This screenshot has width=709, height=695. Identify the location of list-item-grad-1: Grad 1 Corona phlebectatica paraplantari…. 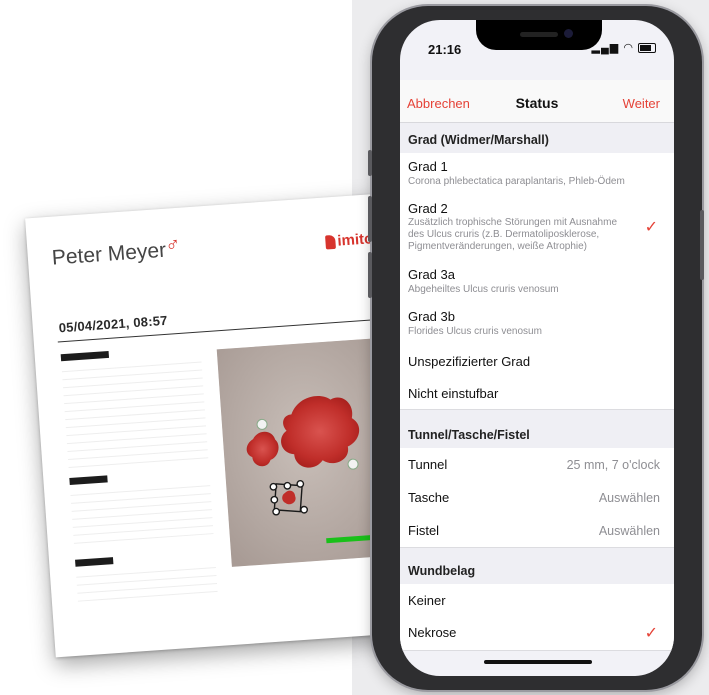
(537, 174).